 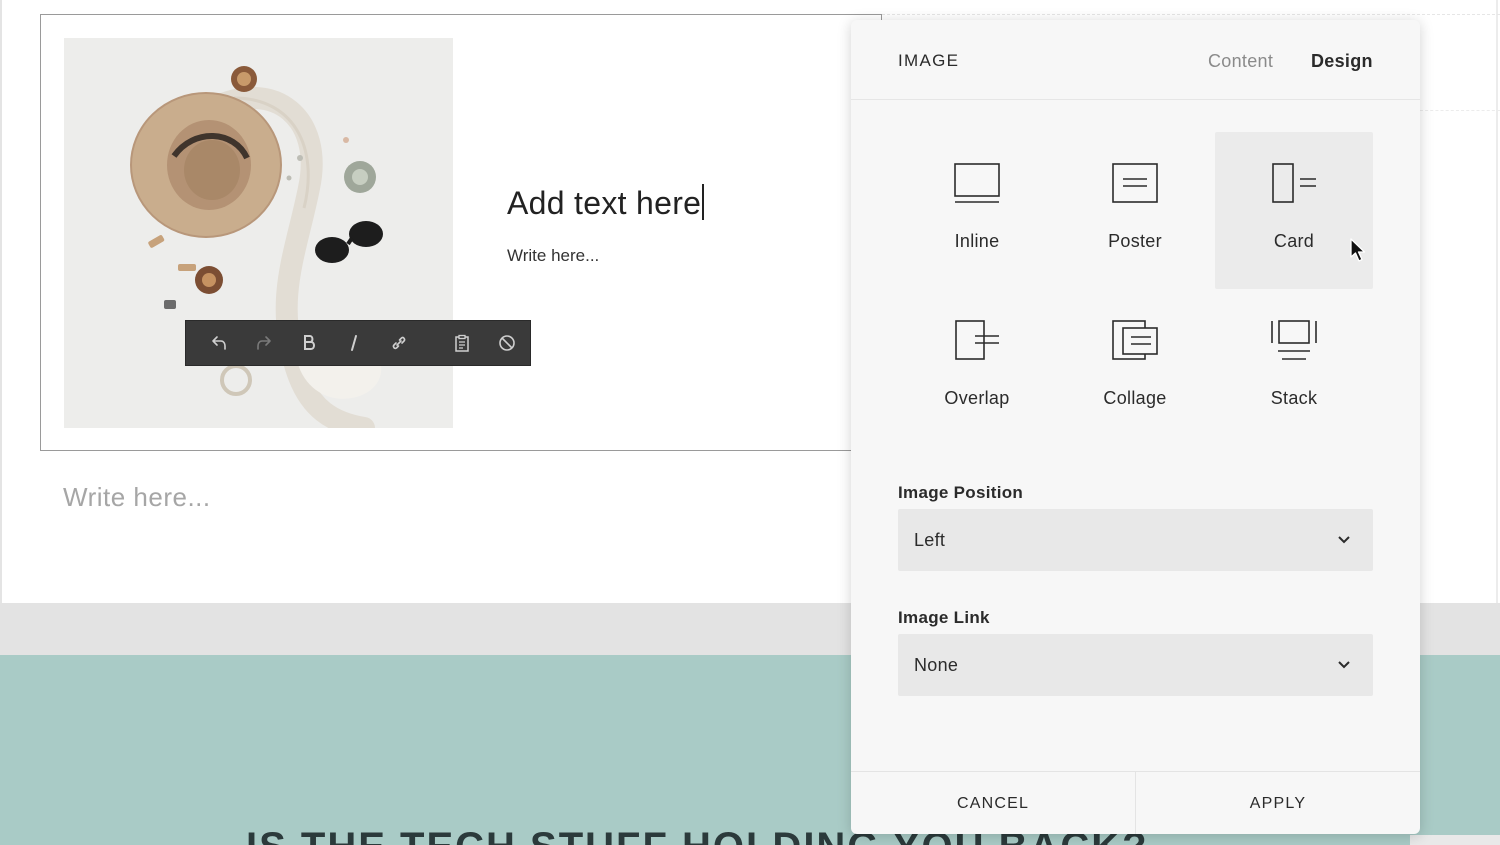 I want to click on bold-icon, so click(x=309, y=342).